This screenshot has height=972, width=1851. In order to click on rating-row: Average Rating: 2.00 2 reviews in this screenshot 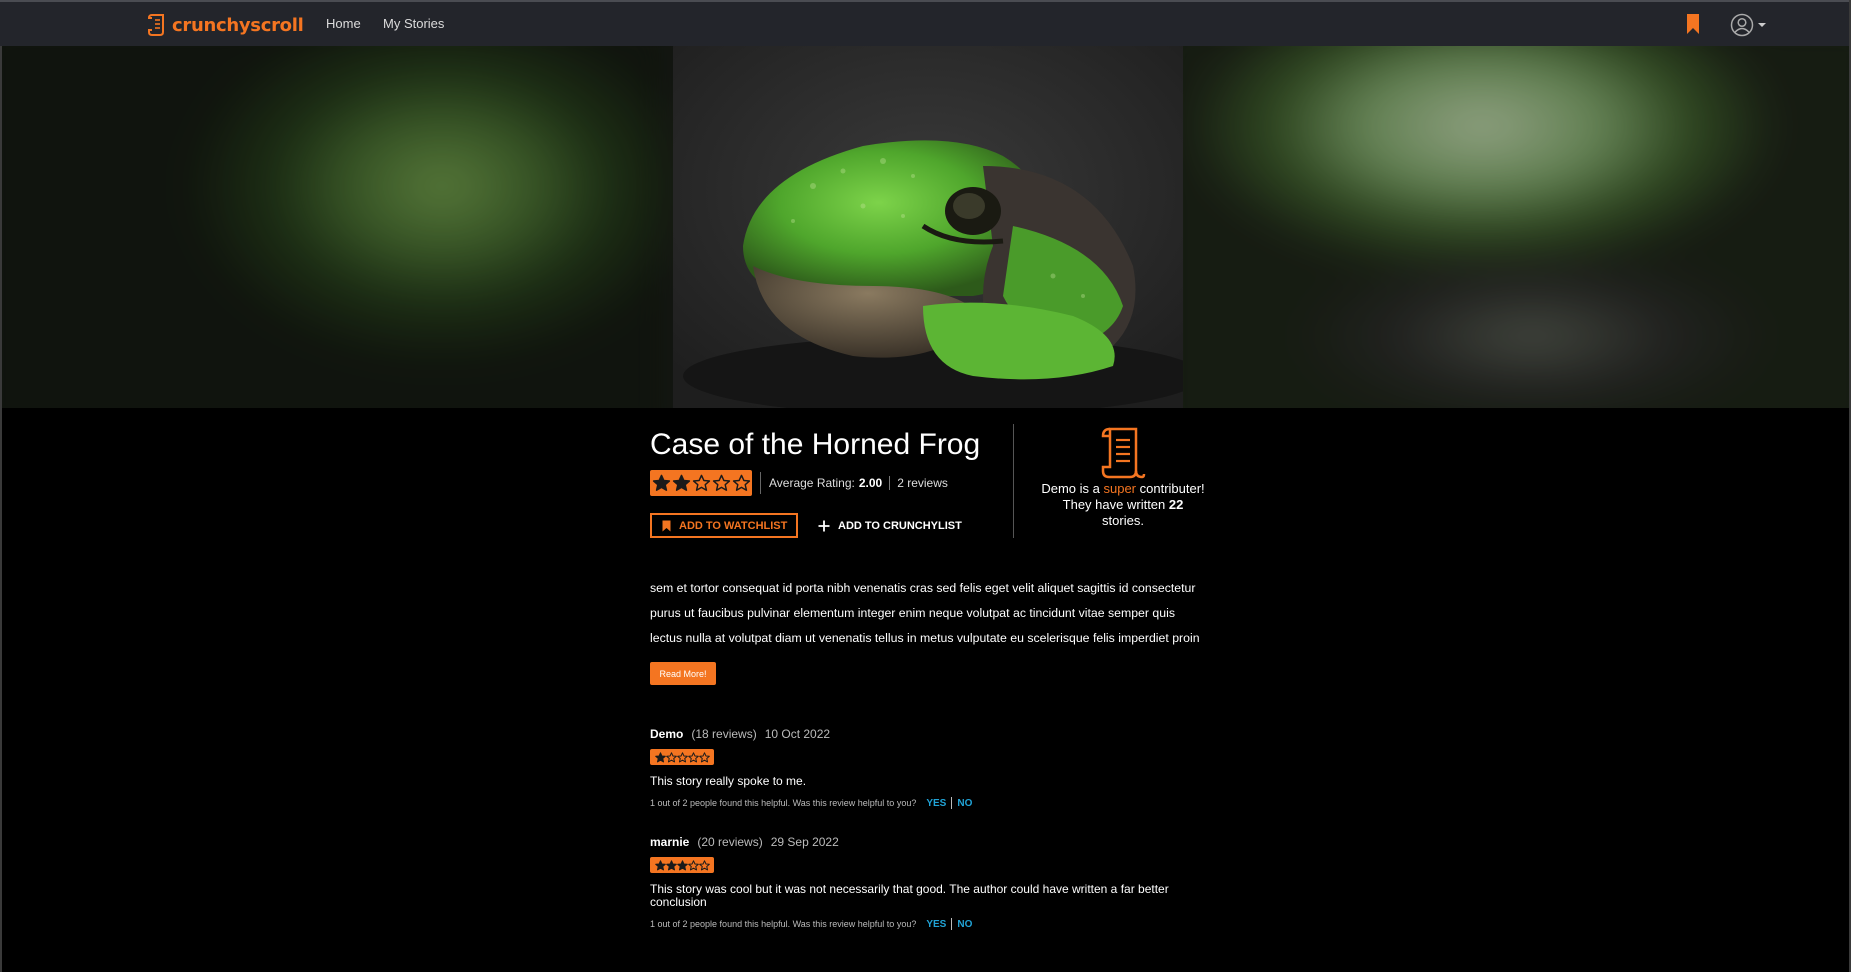, I will do `click(799, 483)`.